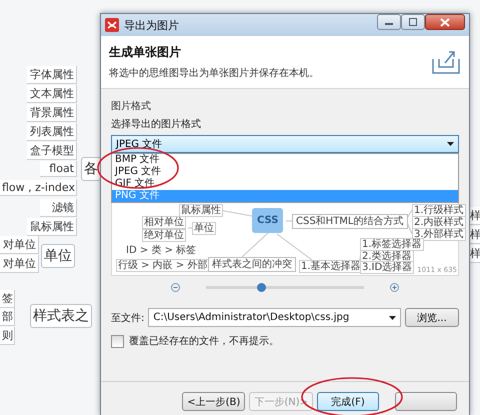 This screenshot has height=415, width=480. I want to click on map-node: 盒子模型, so click(52, 151).